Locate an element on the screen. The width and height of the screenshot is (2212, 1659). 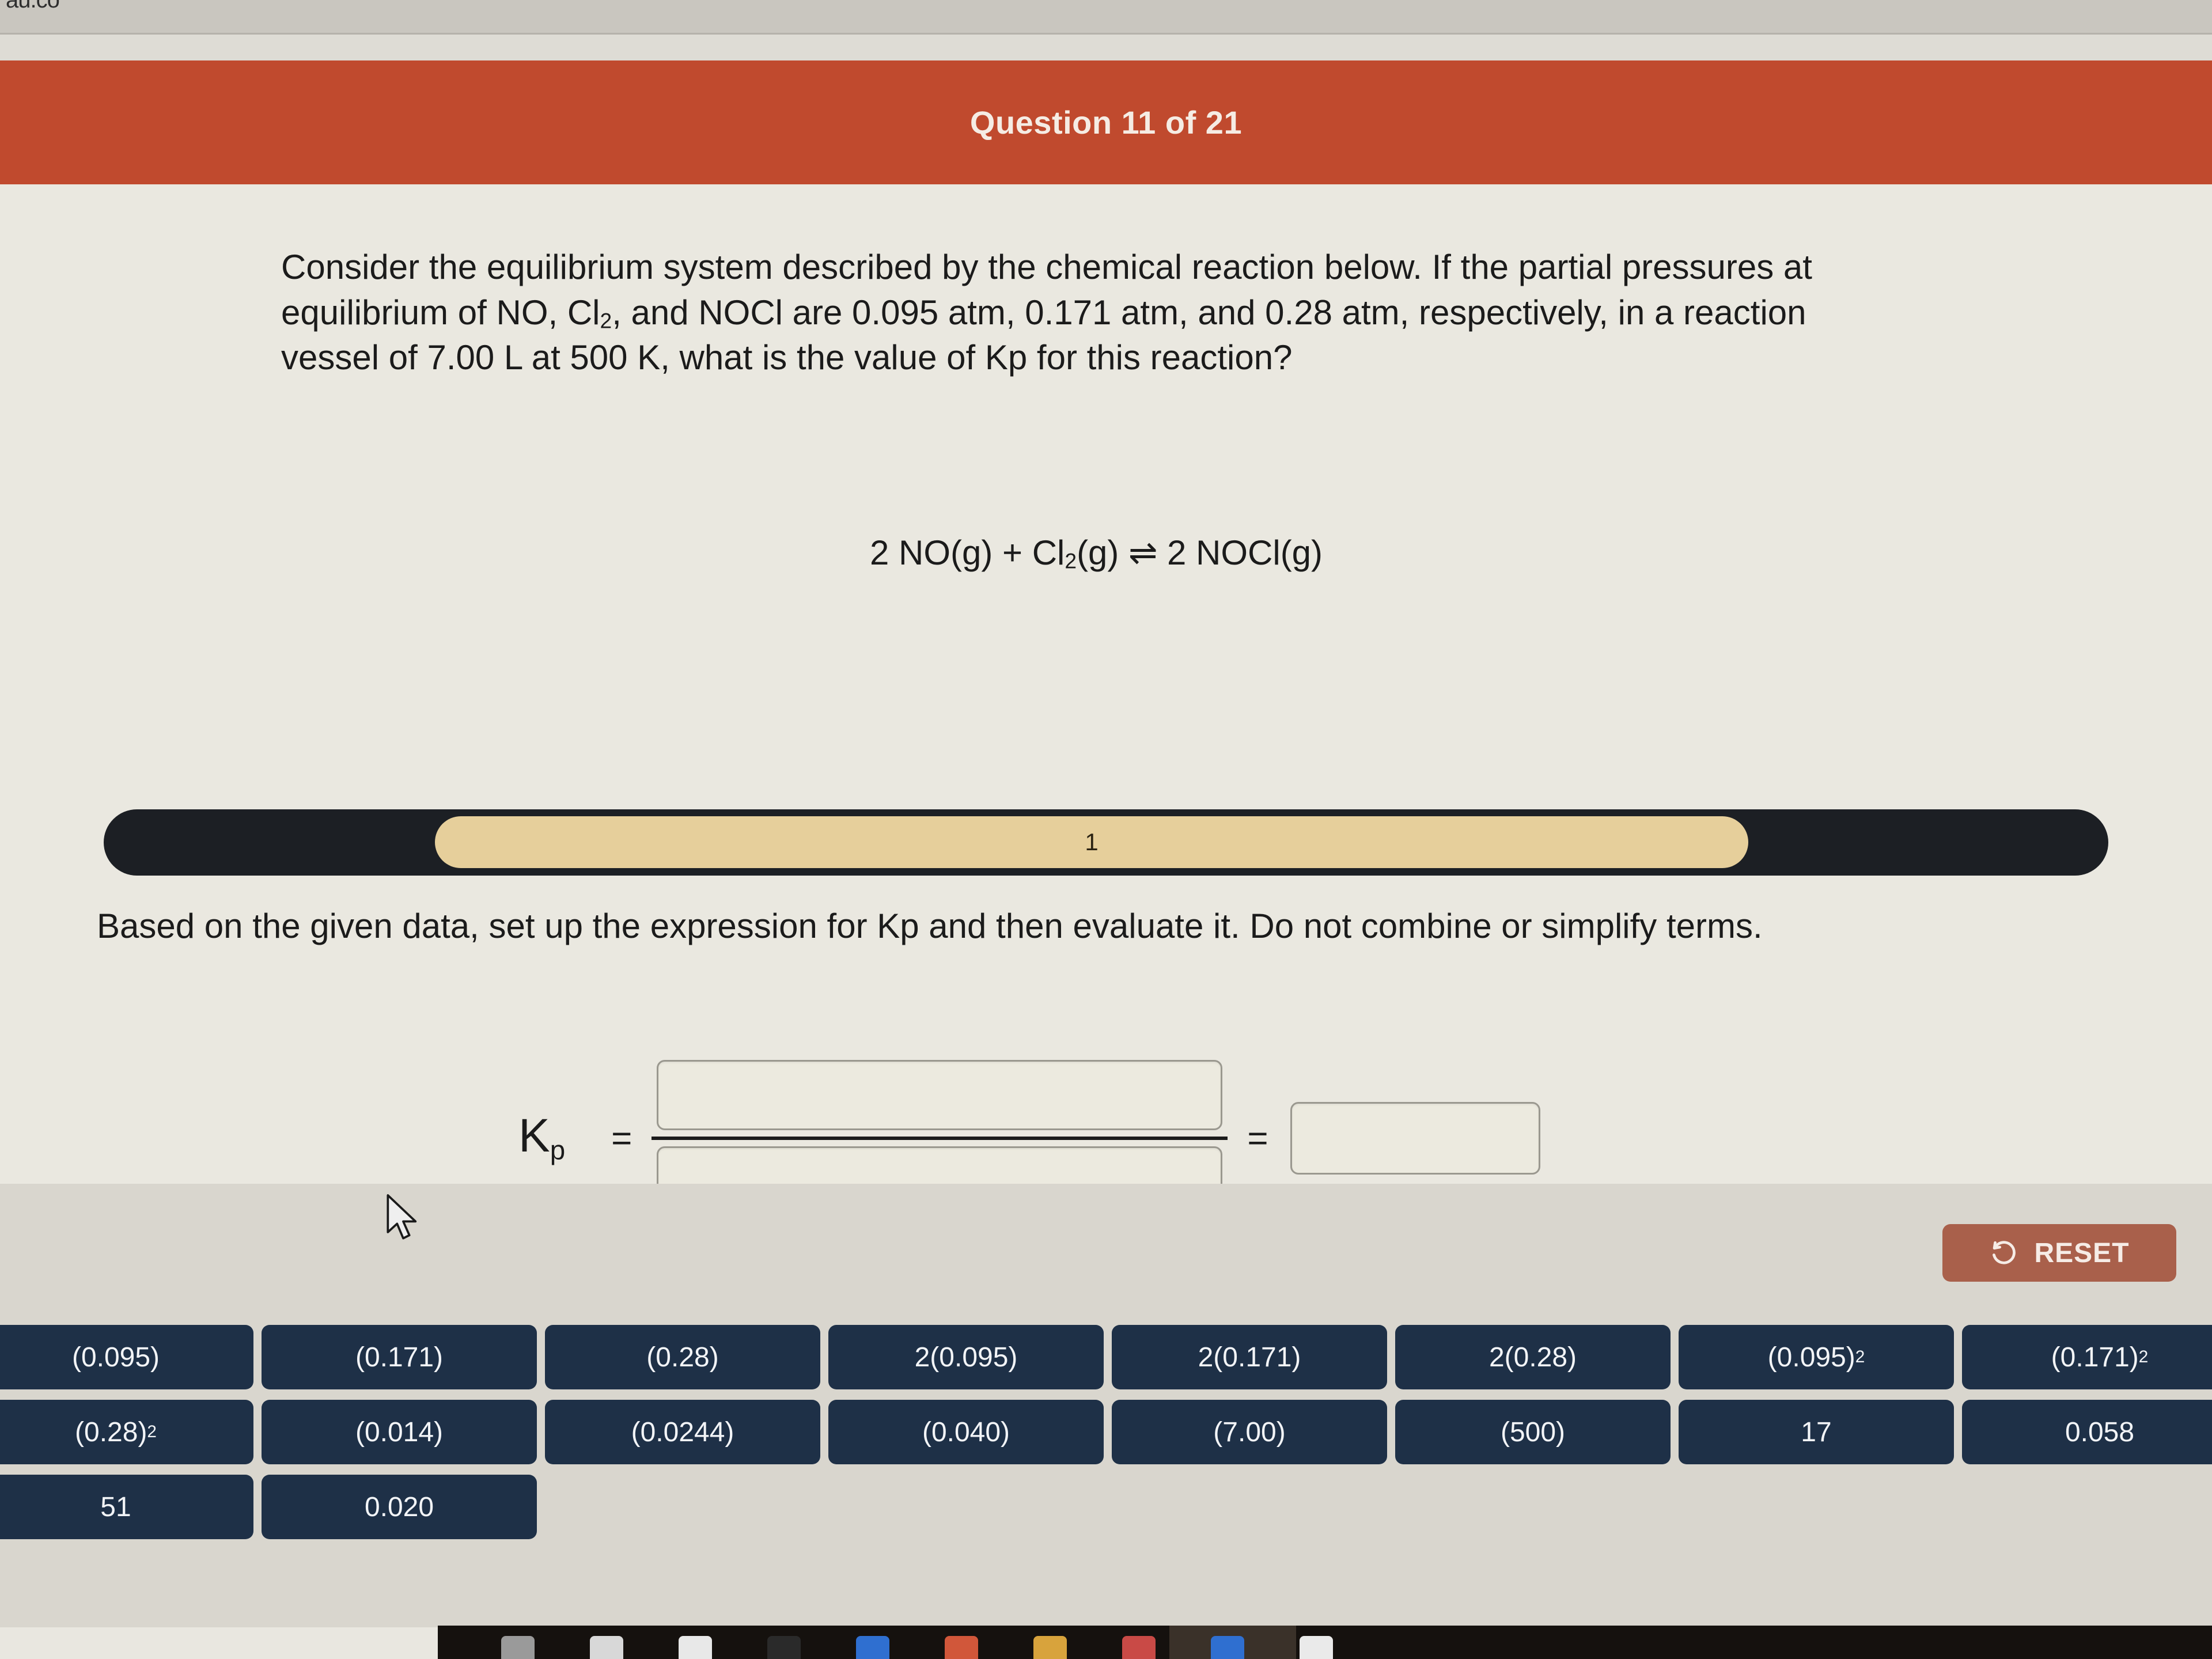
answer-tile: 0.058 is located at coordinates (2087, 1432).